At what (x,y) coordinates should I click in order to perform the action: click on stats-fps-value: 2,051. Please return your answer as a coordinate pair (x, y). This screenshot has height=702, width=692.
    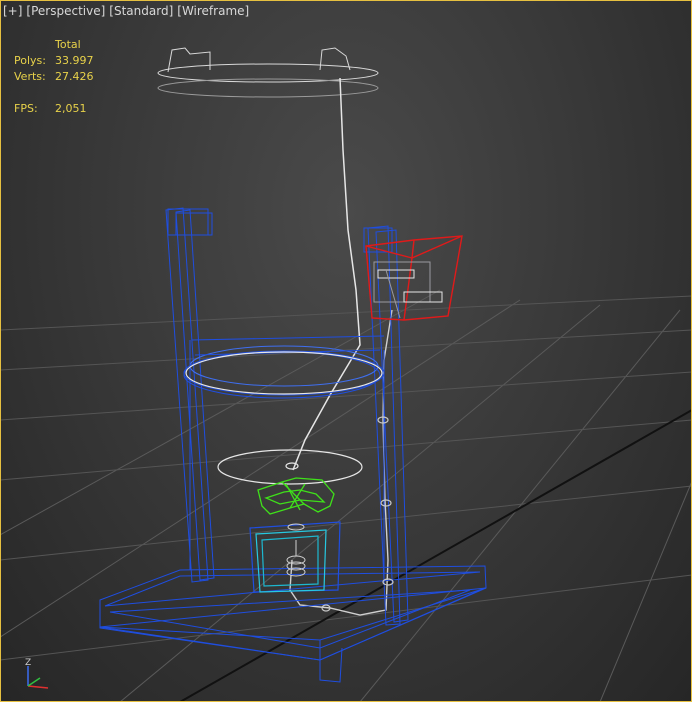
    Looking at the image, I should click on (71, 108).